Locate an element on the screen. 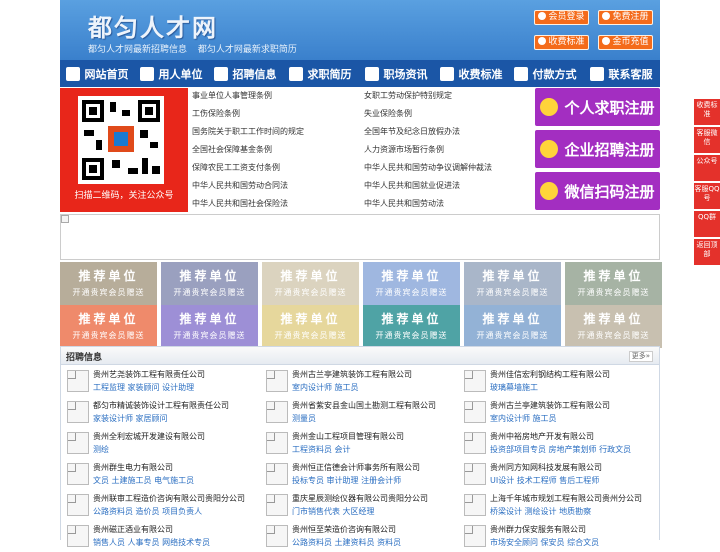 The width and height of the screenshot is (720, 552). position-links: 家装设计师 家居顾问 is located at coordinates (130, 418).